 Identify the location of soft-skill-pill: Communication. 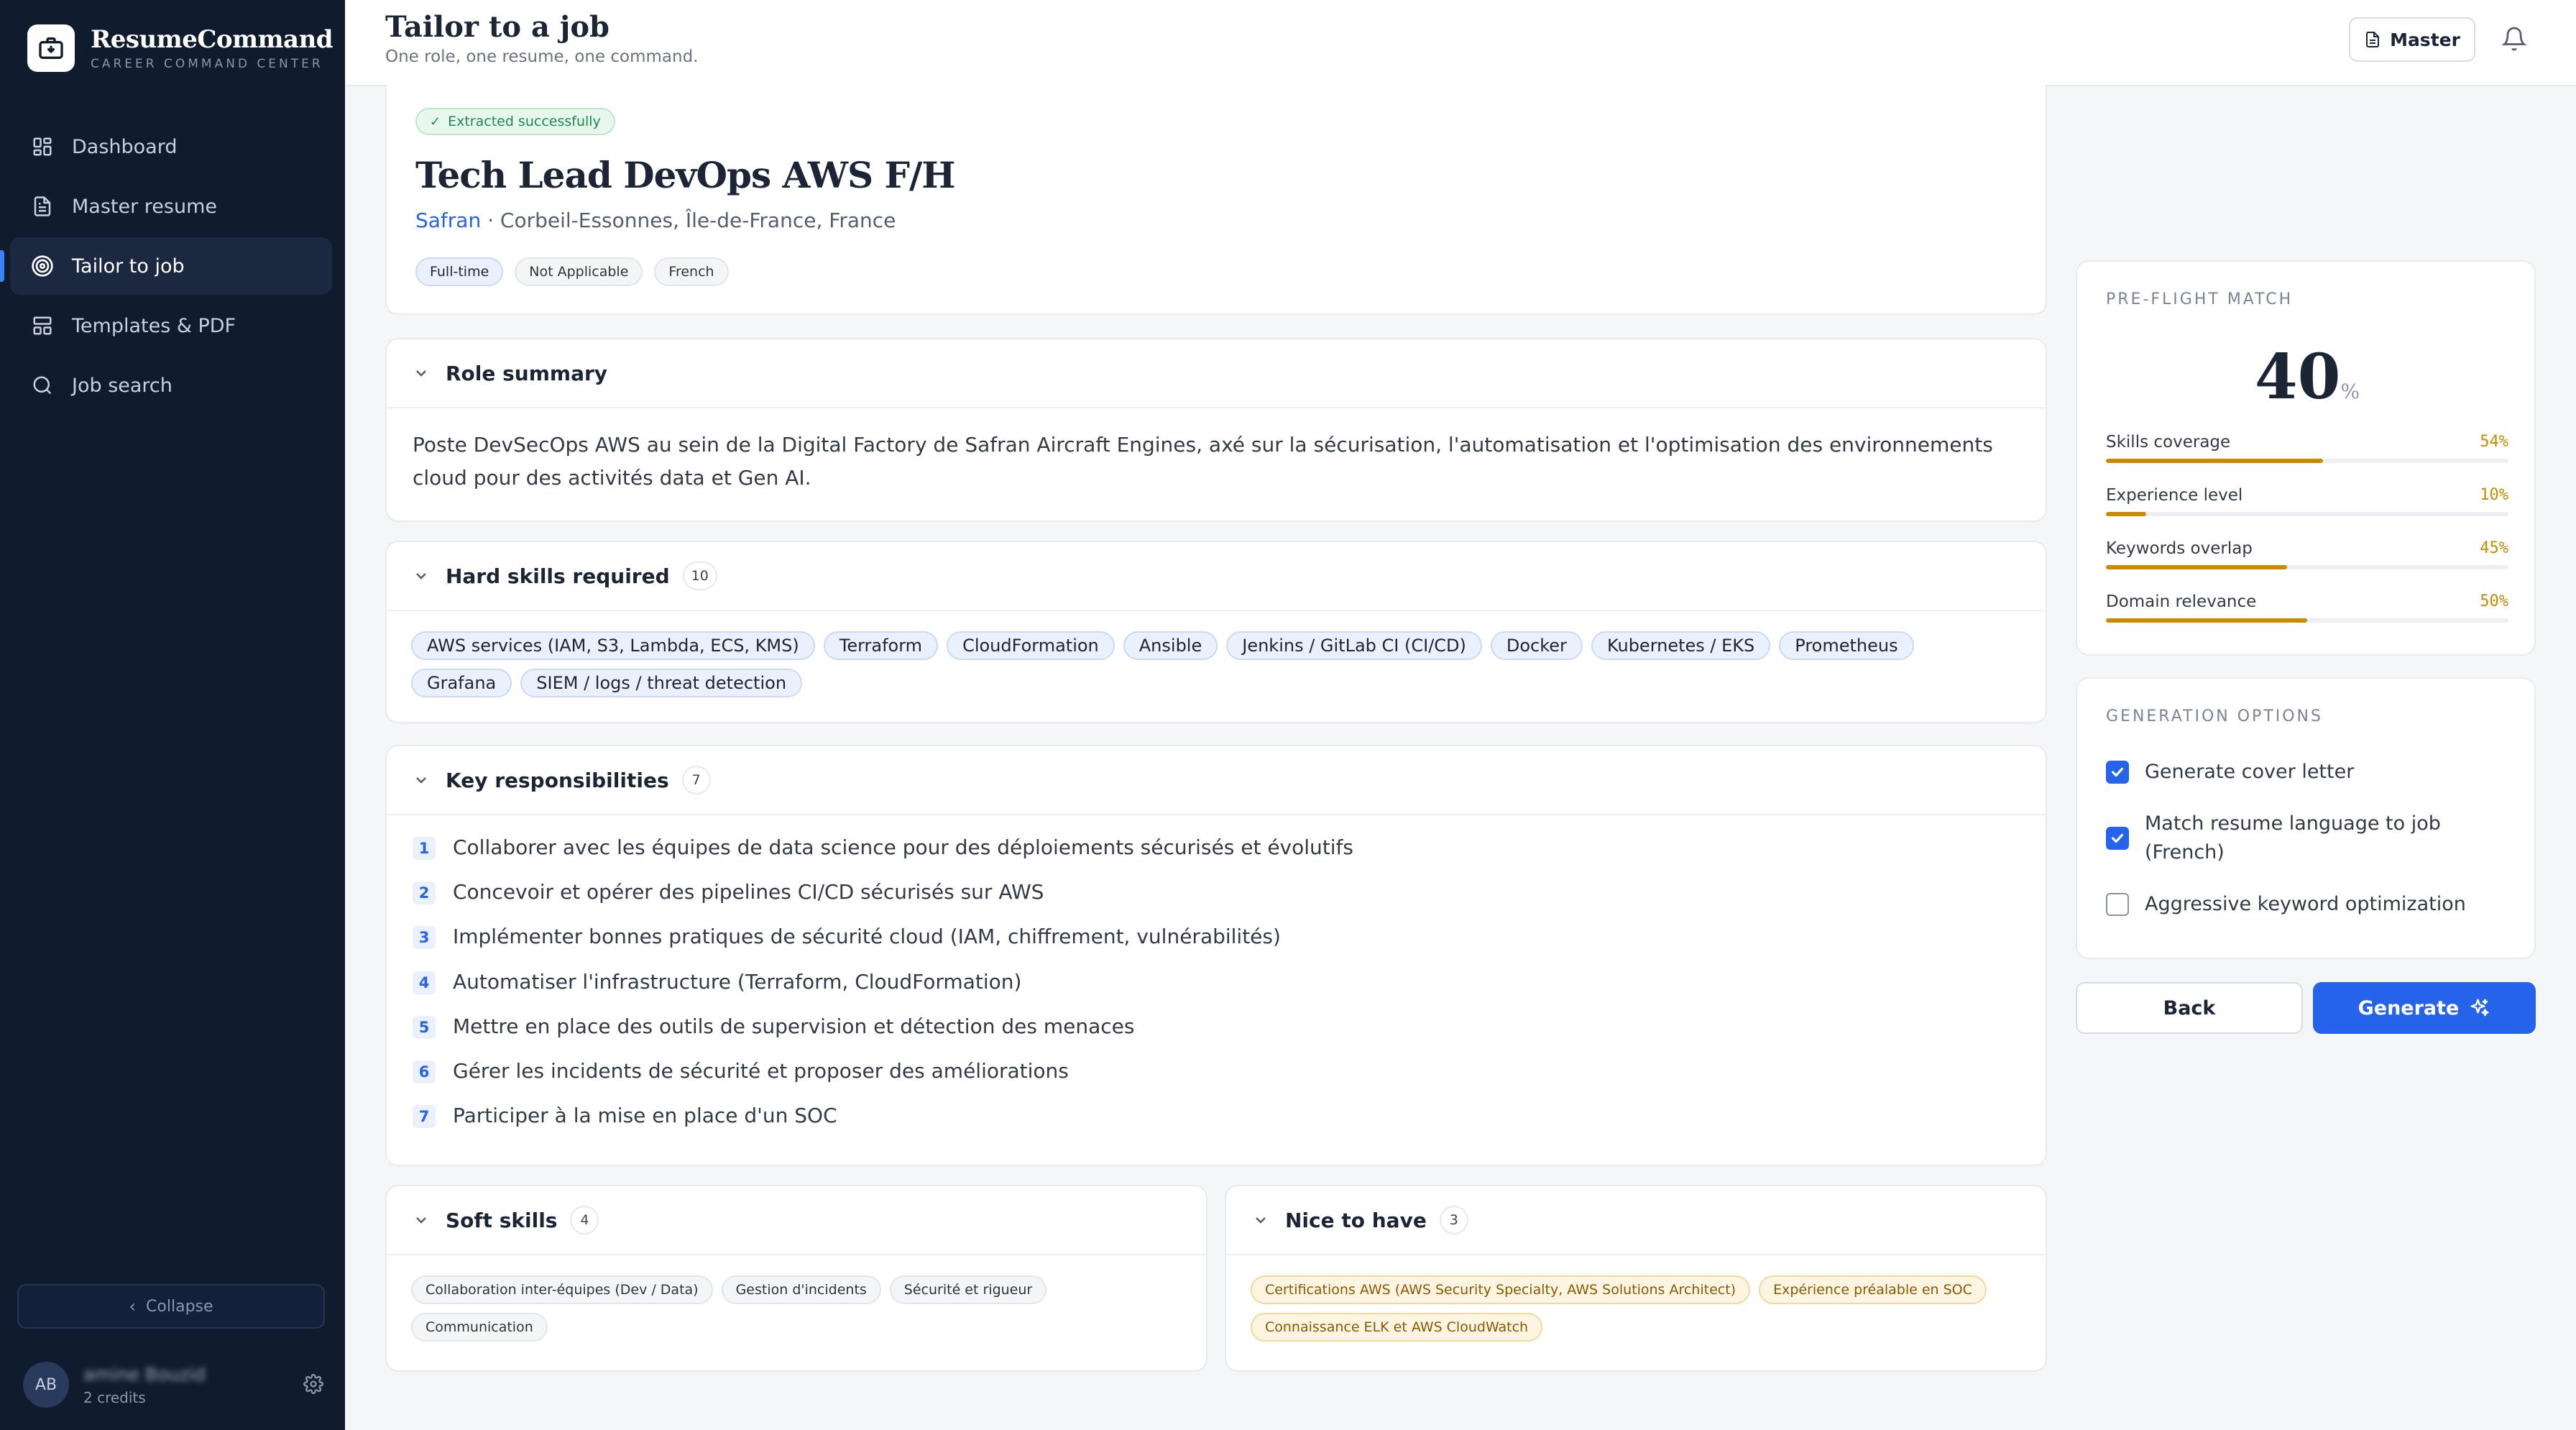
(479, 1327).